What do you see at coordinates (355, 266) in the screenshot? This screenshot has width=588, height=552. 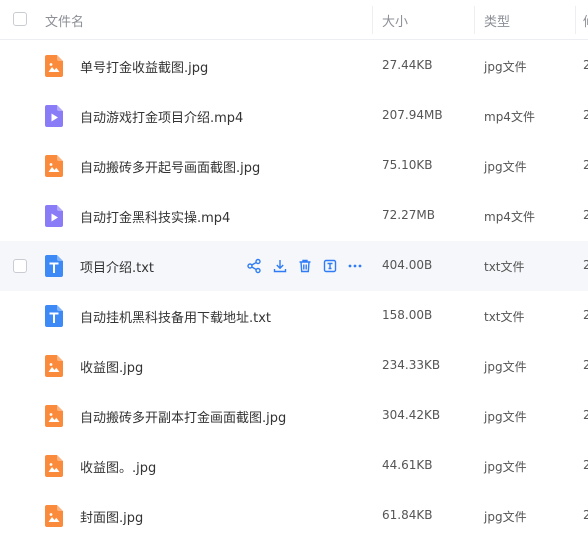 I see `more-icon` at bounding box center [355, 266].